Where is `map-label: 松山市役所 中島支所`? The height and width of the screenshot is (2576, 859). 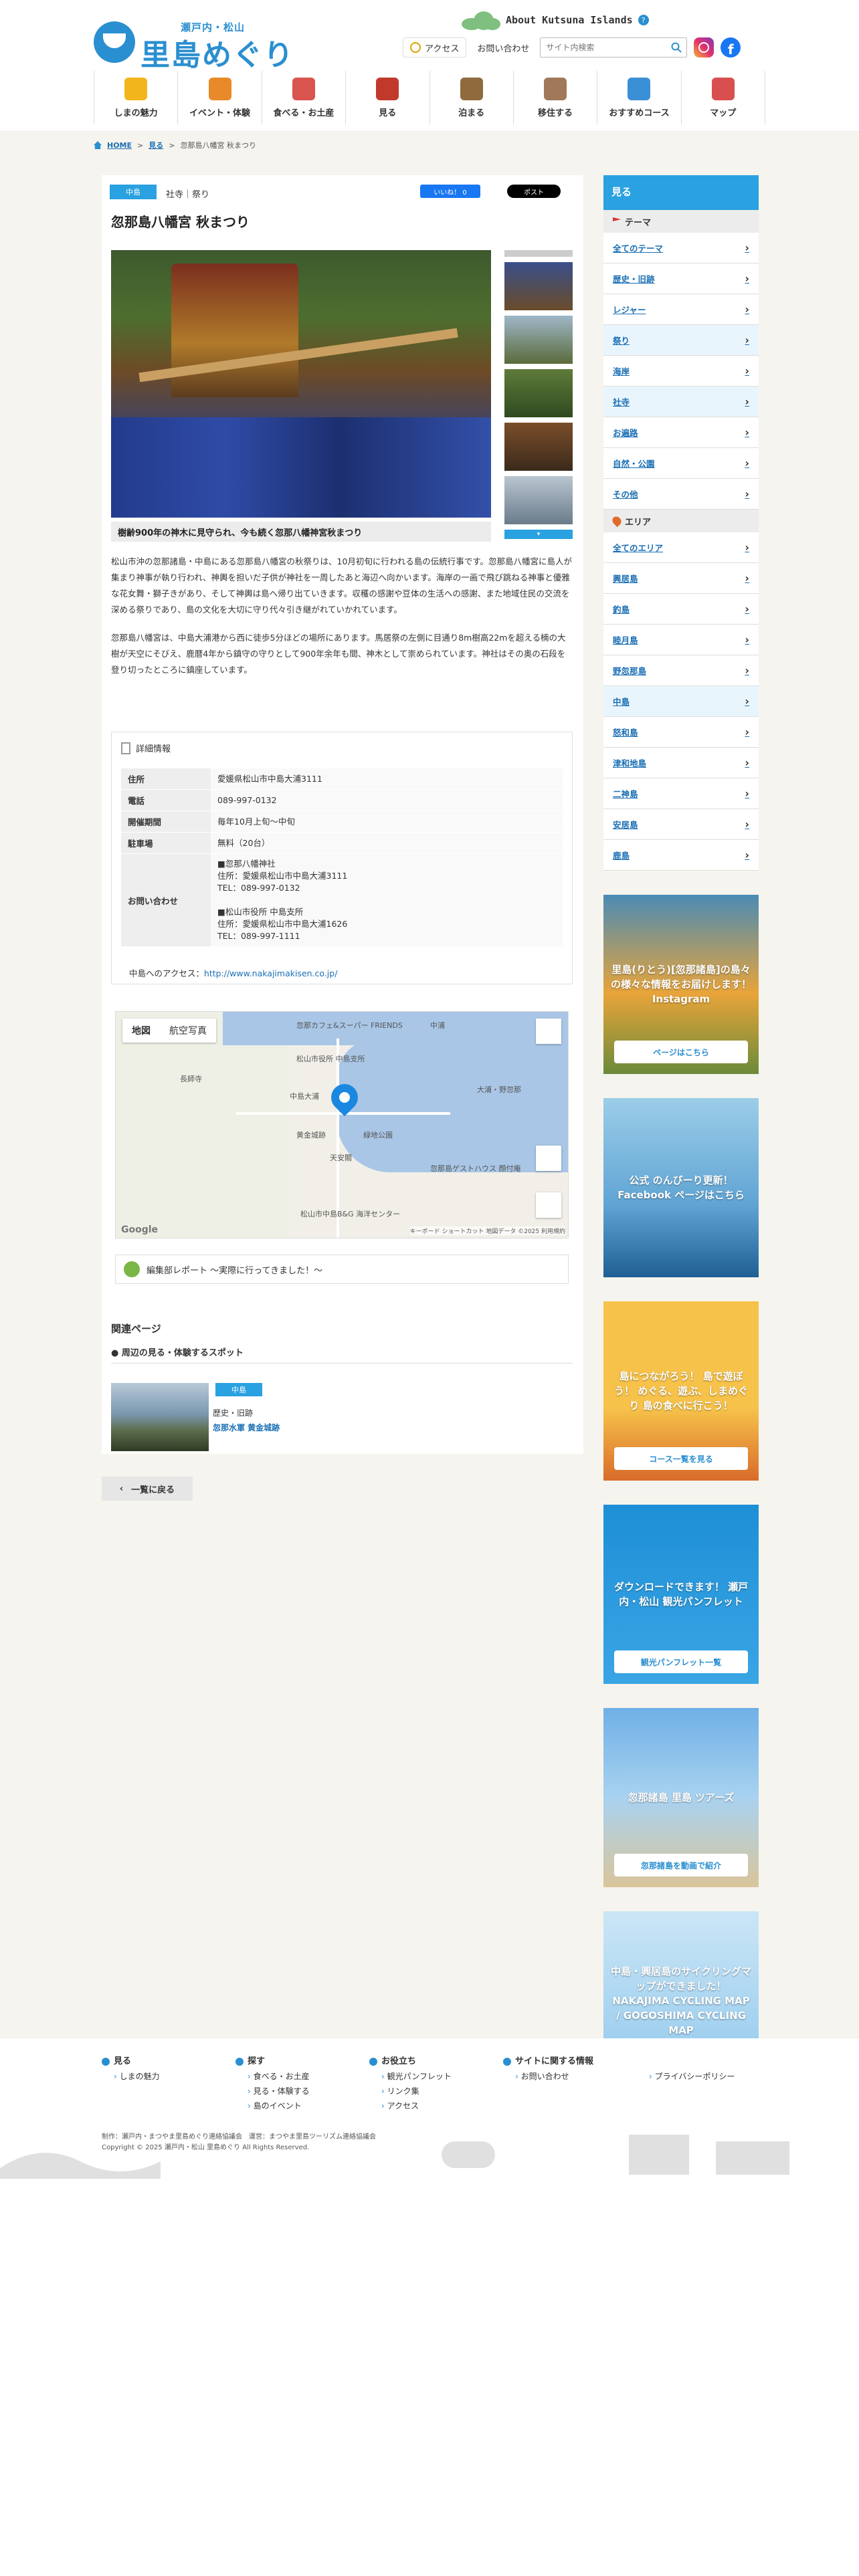 map-label: 松山市役所 中島支所 is located at coordinates (330, 1059).